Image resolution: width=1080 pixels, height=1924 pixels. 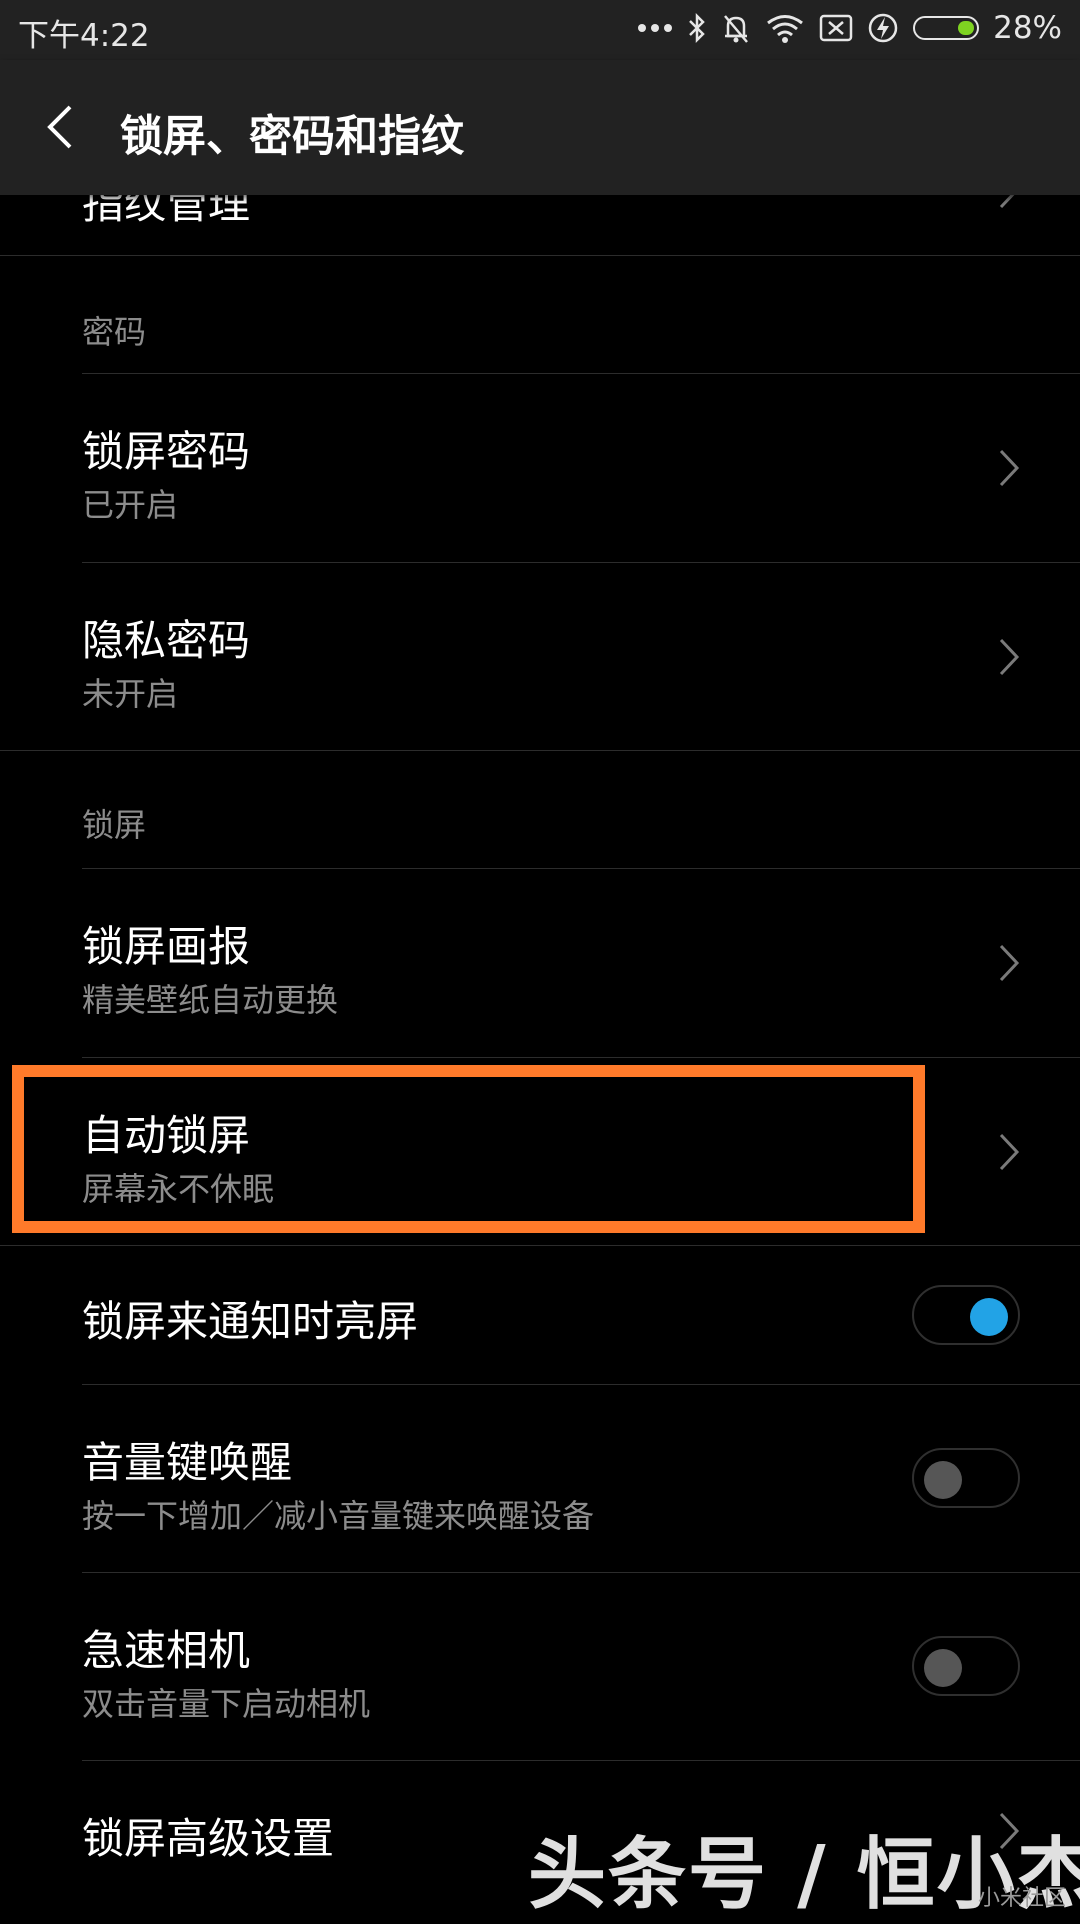 I want to click on no-sim-icon, so click(x=836, y=28).